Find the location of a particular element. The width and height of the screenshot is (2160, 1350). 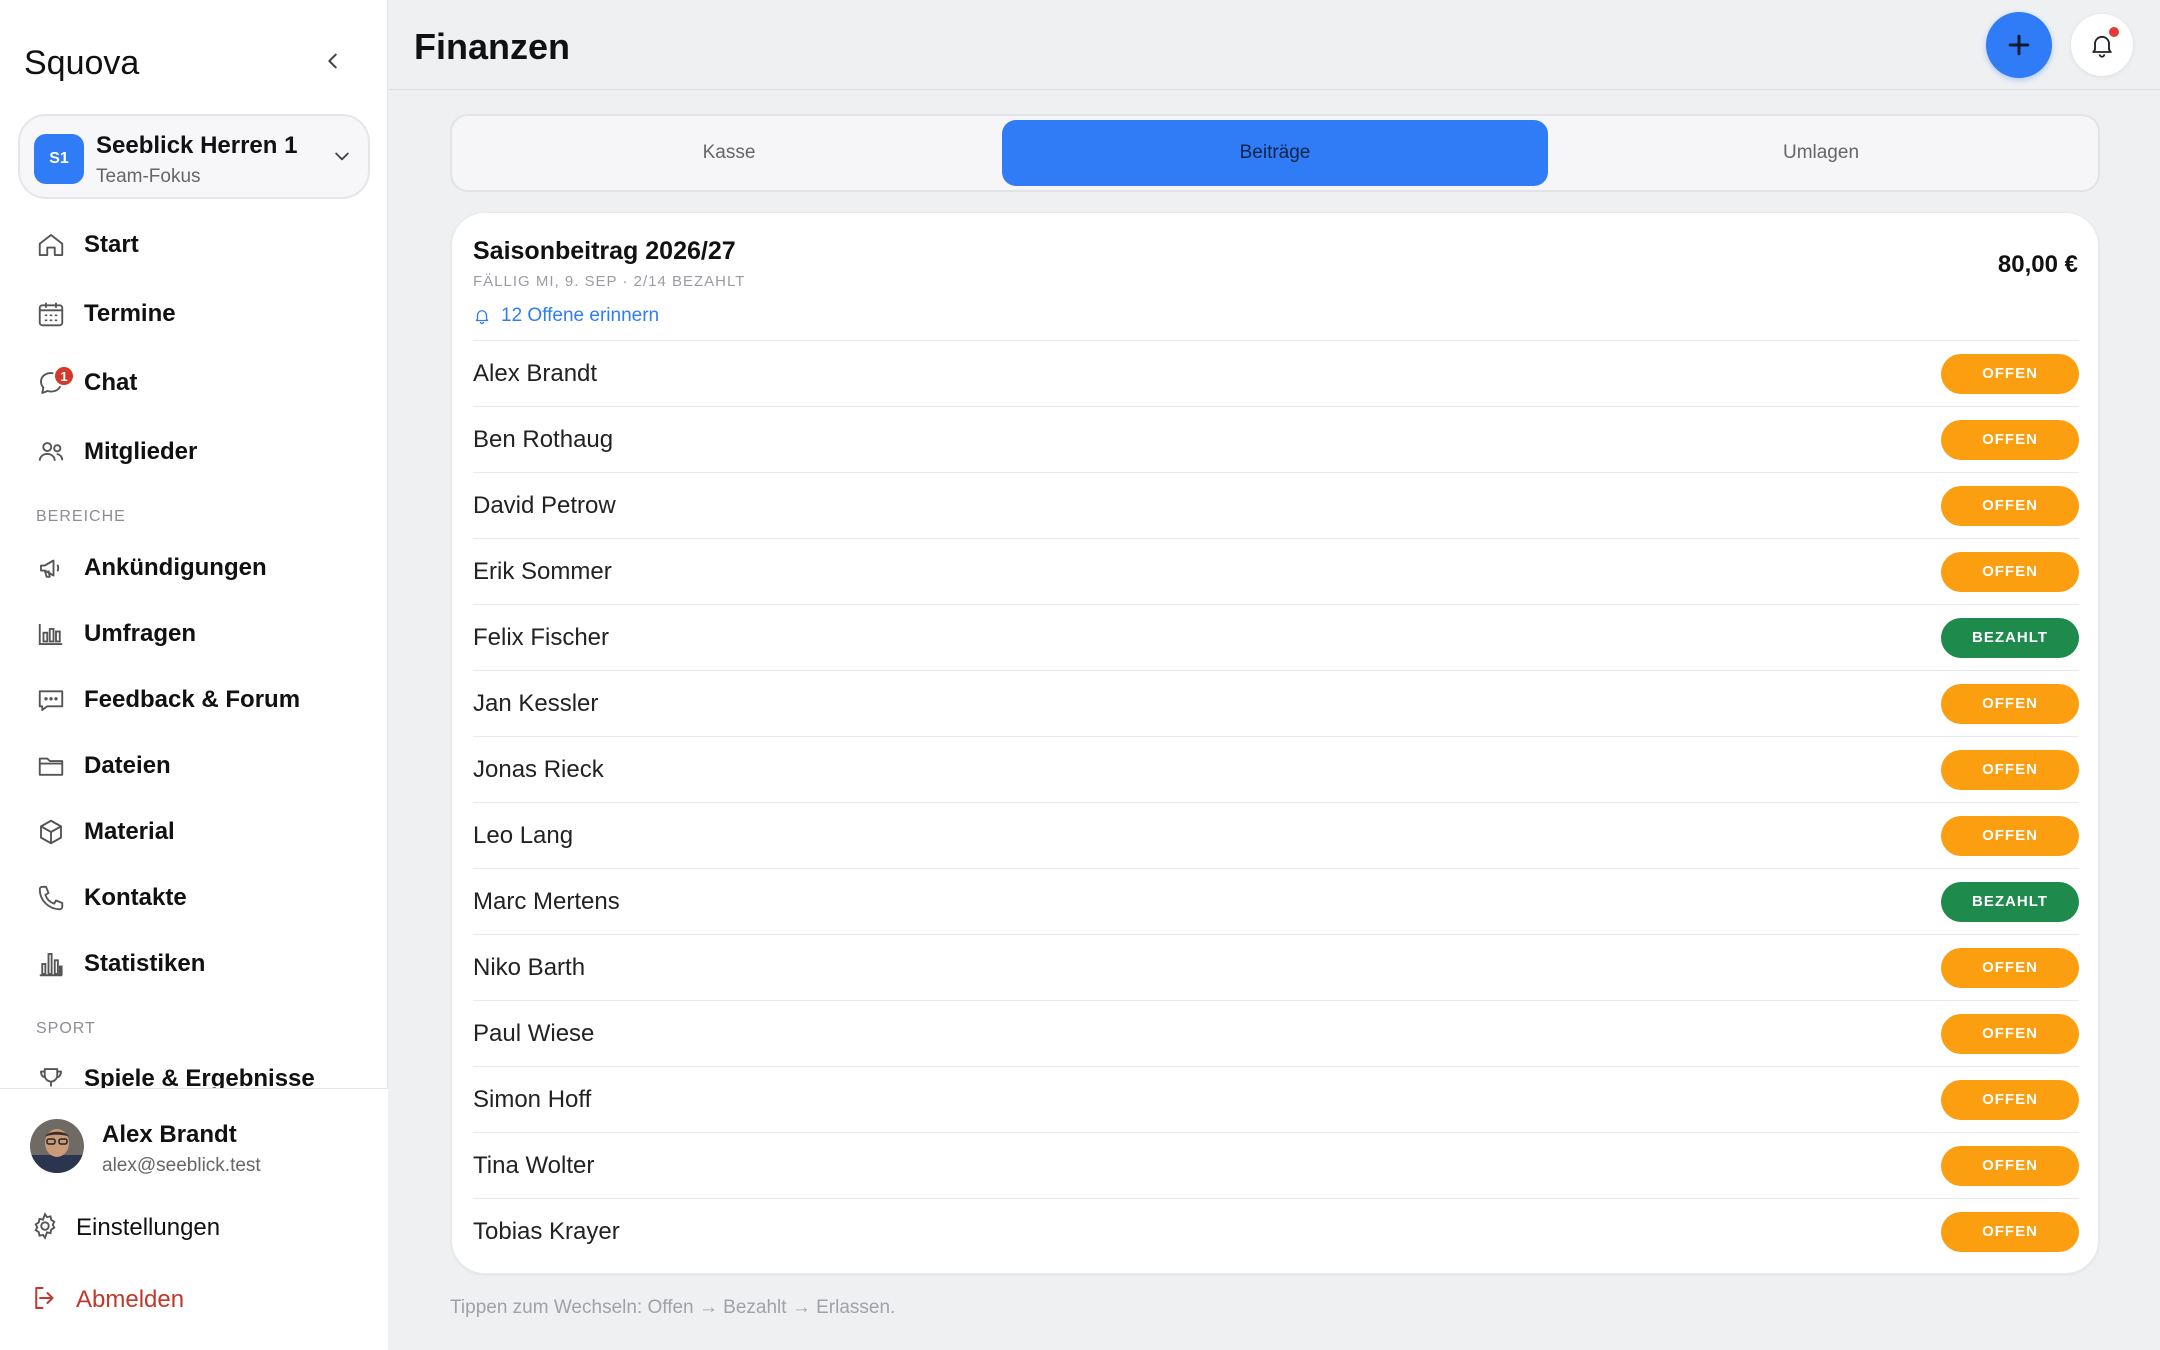

member-name: Jonas Rieck is located at coordinates (538, 769).